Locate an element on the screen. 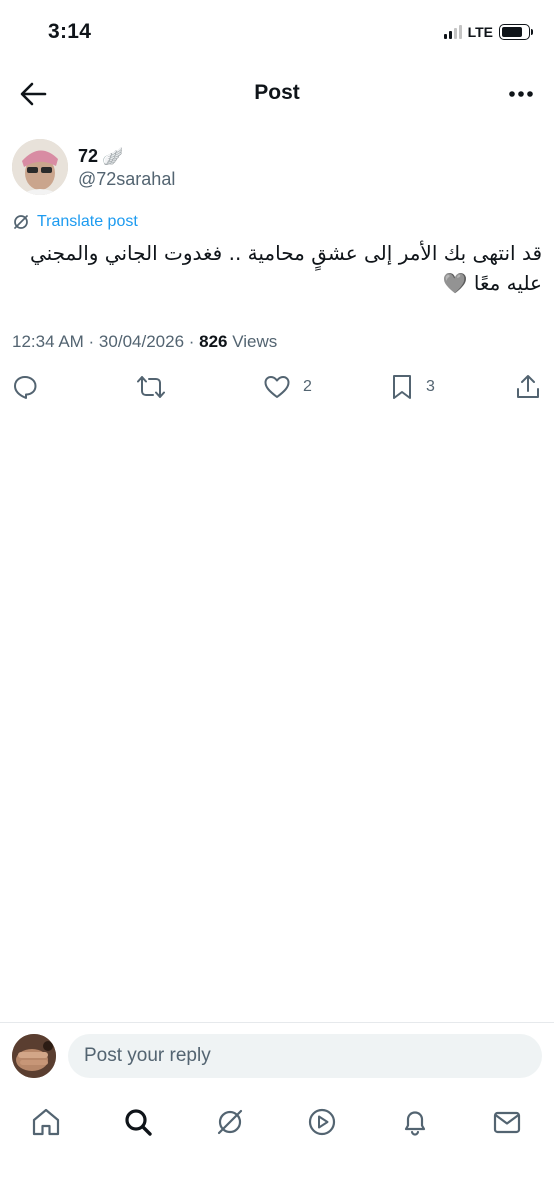 The height and width of the screenshot is (1199, 554). video-icon is located at coordinates (322, 1122).